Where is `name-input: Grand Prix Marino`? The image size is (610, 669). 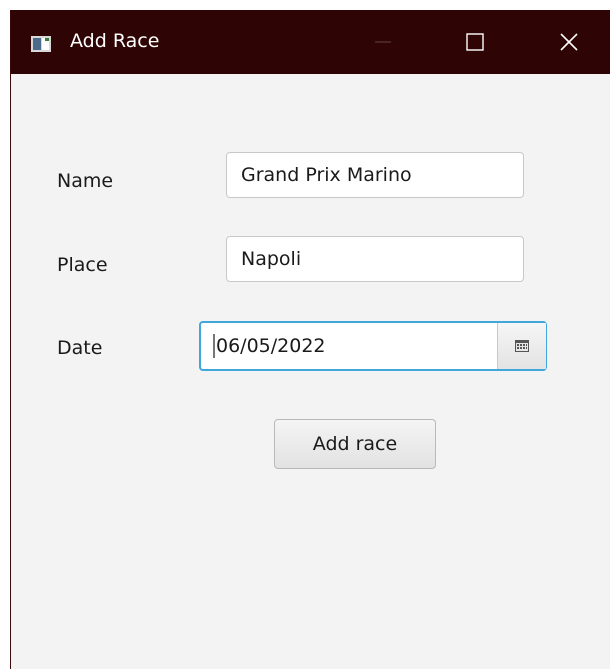
name-input: Grand Prix Marino is located at coordinates (375, 175).